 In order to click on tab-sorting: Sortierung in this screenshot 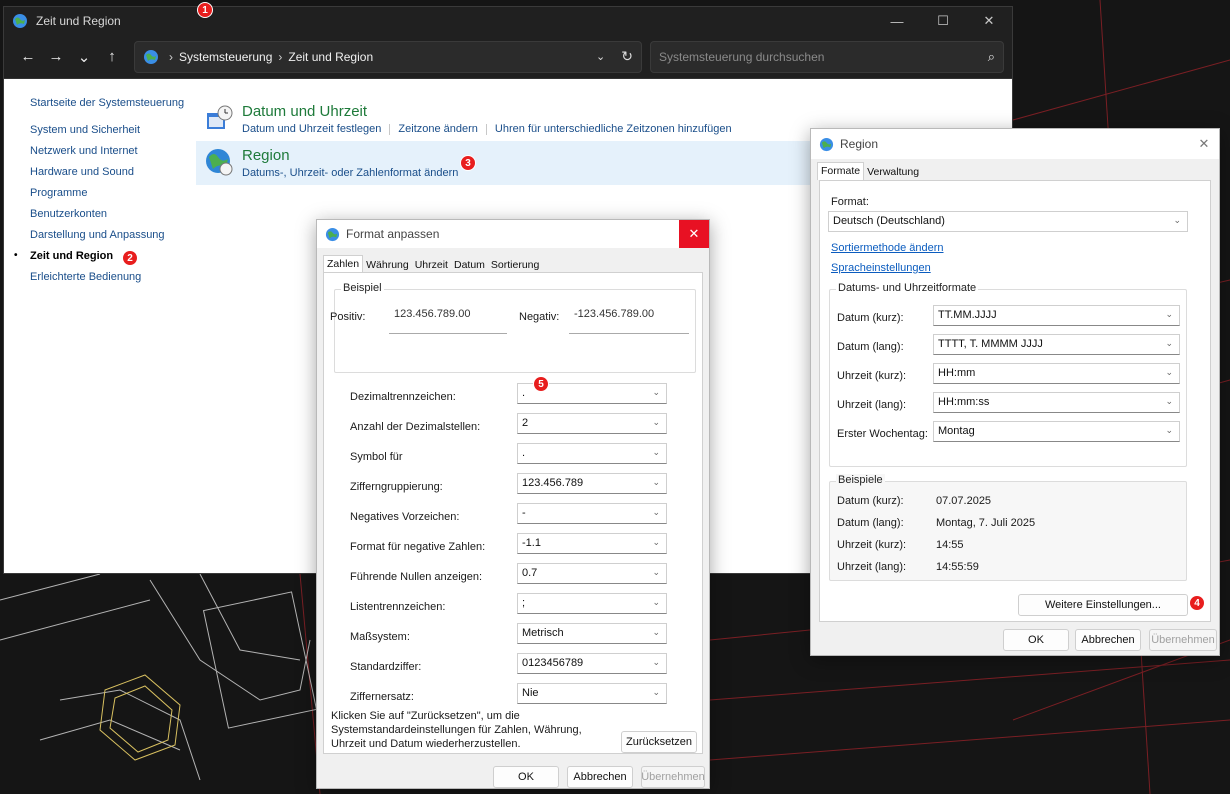, I will do `click(515, 265)`.